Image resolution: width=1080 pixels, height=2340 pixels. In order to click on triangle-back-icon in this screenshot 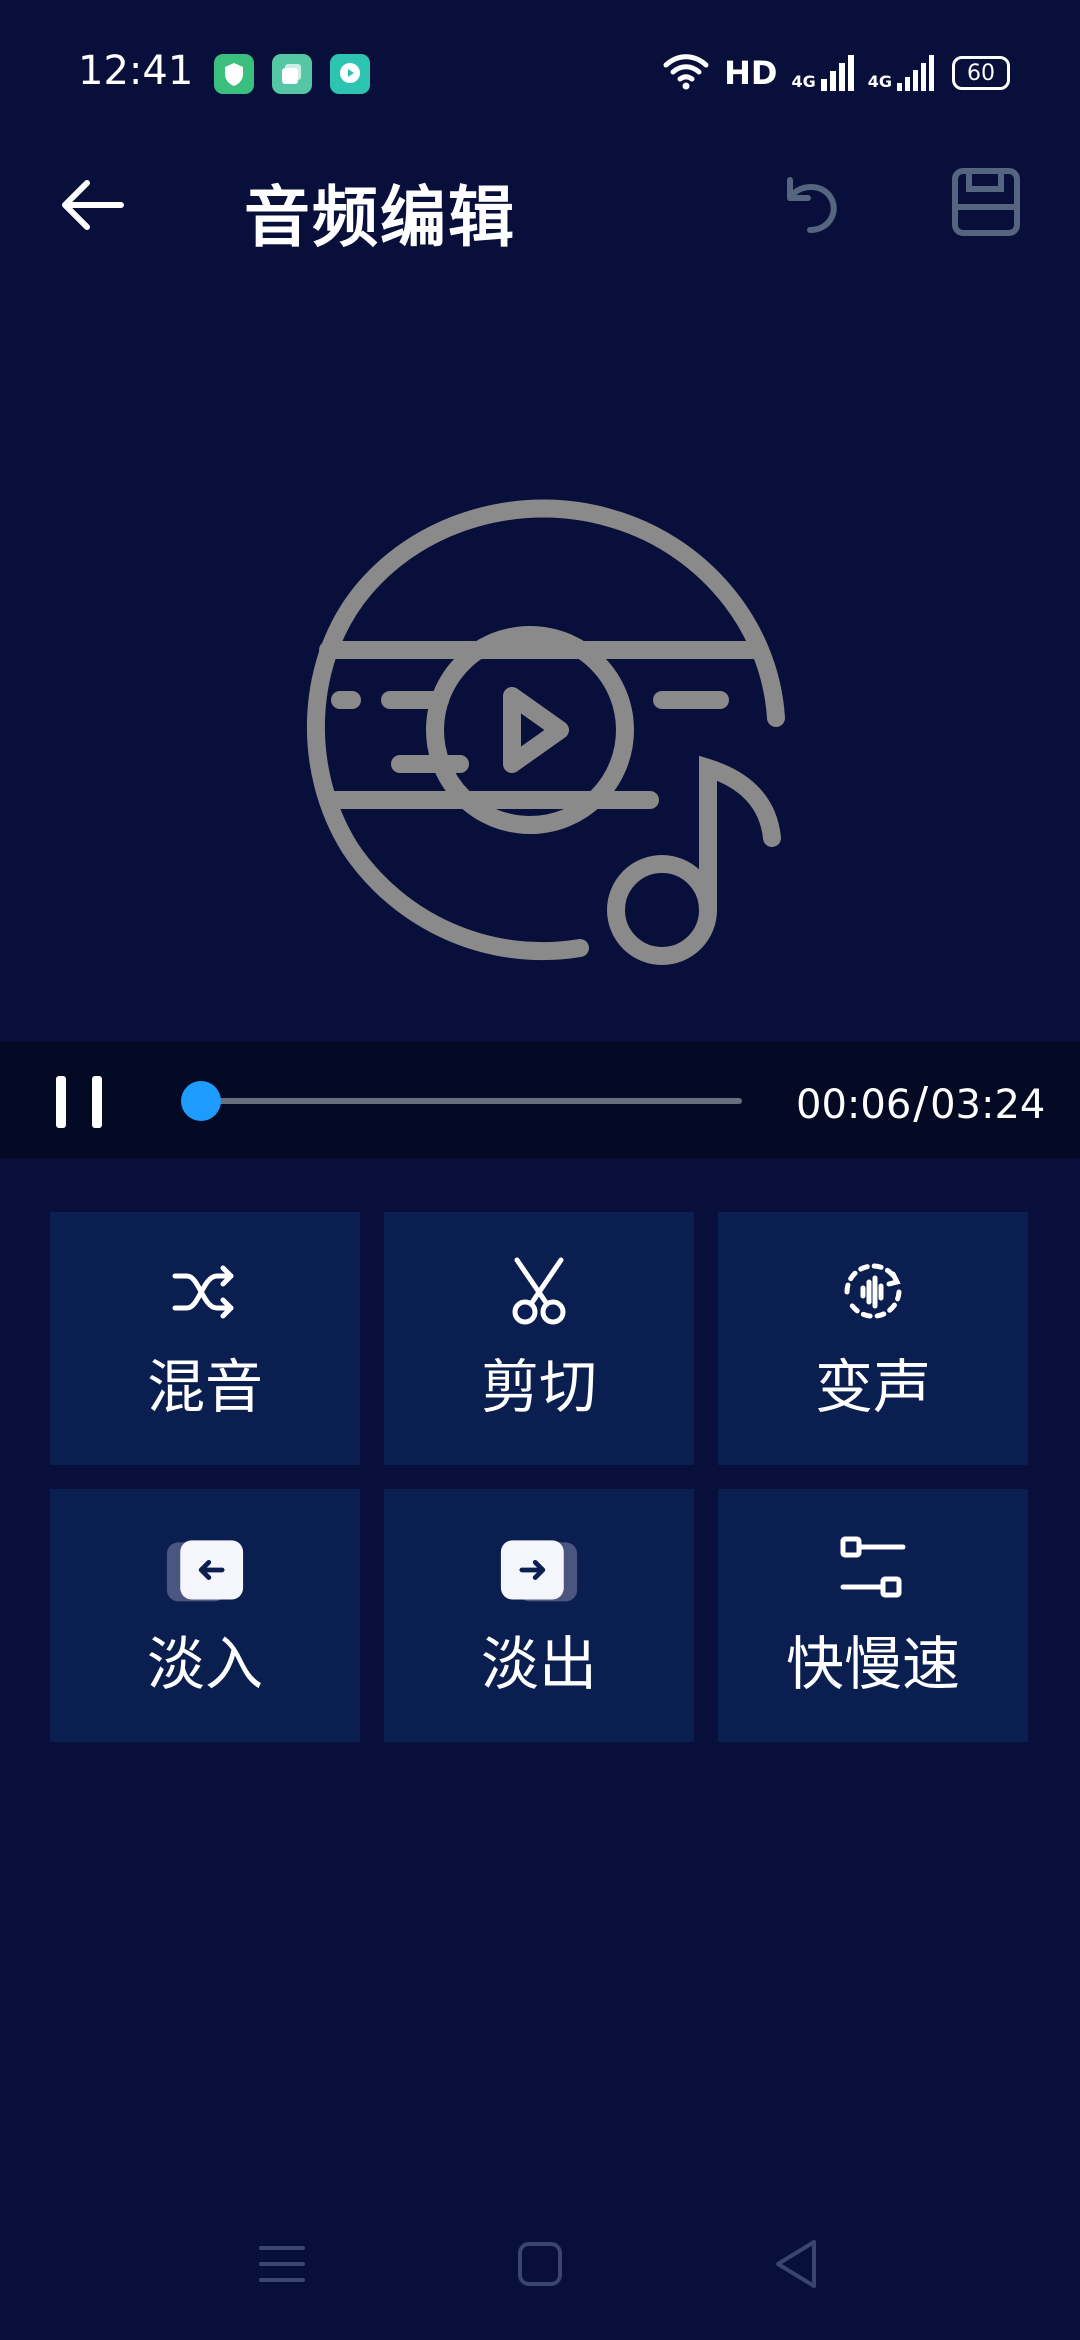, I will do `click(796, 2266)`.